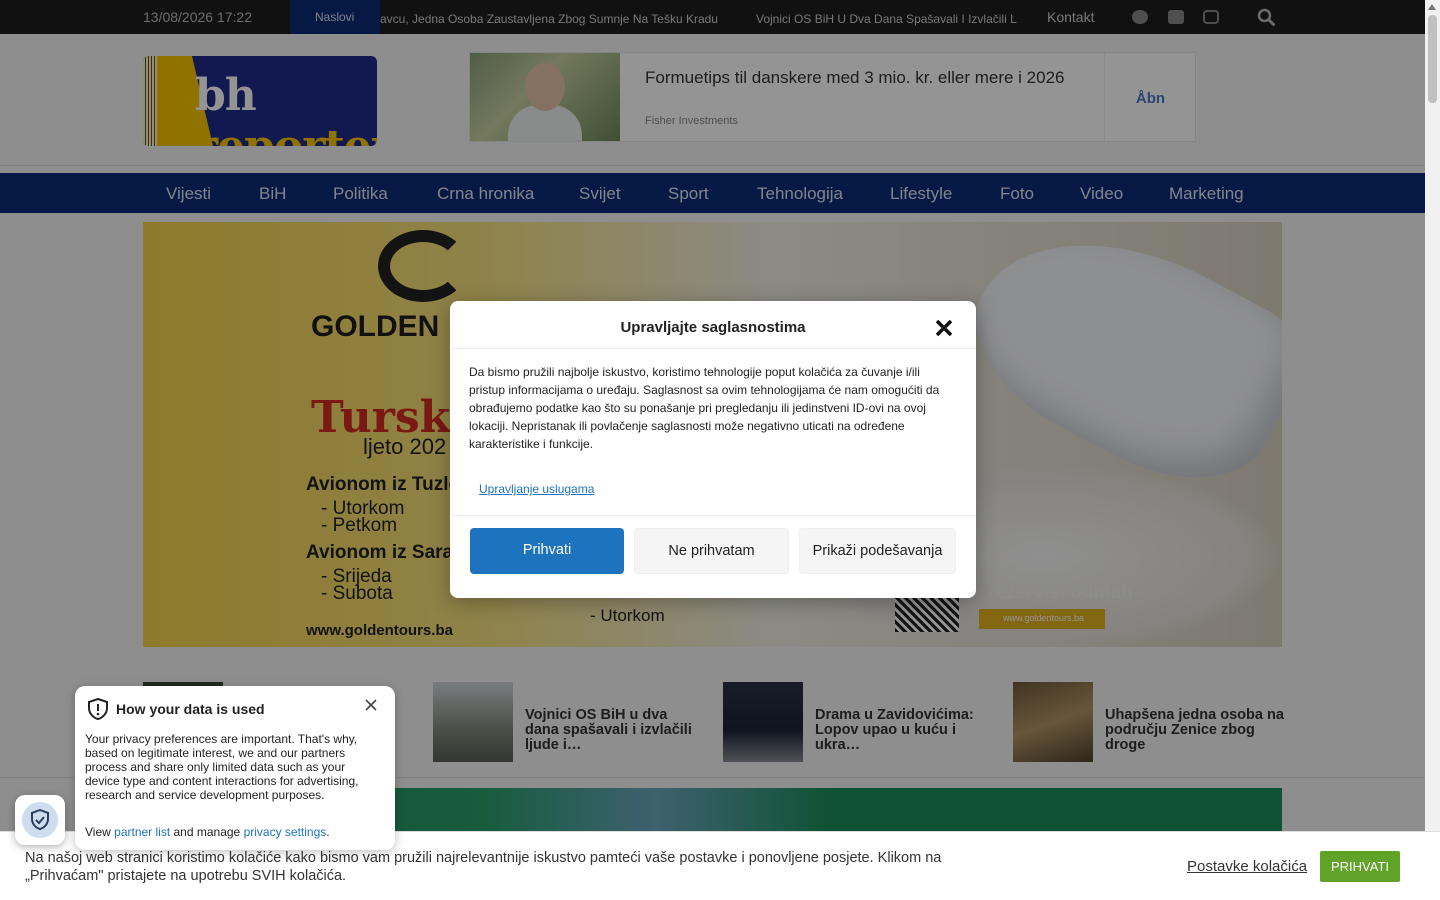  I want to click on privacy-period: ., so click(328, 832).